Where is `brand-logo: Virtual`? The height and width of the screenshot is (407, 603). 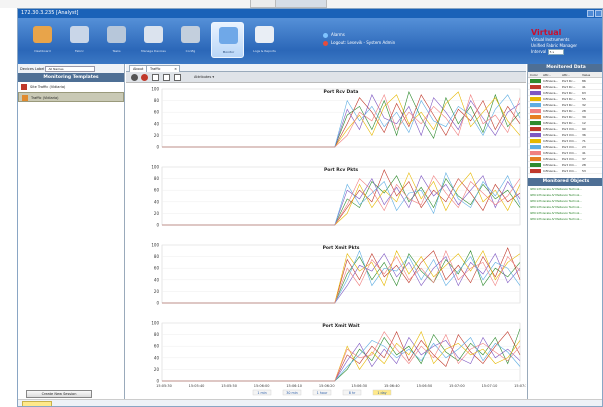 brand-logo: Virtual is located at coordinates (546, 32).